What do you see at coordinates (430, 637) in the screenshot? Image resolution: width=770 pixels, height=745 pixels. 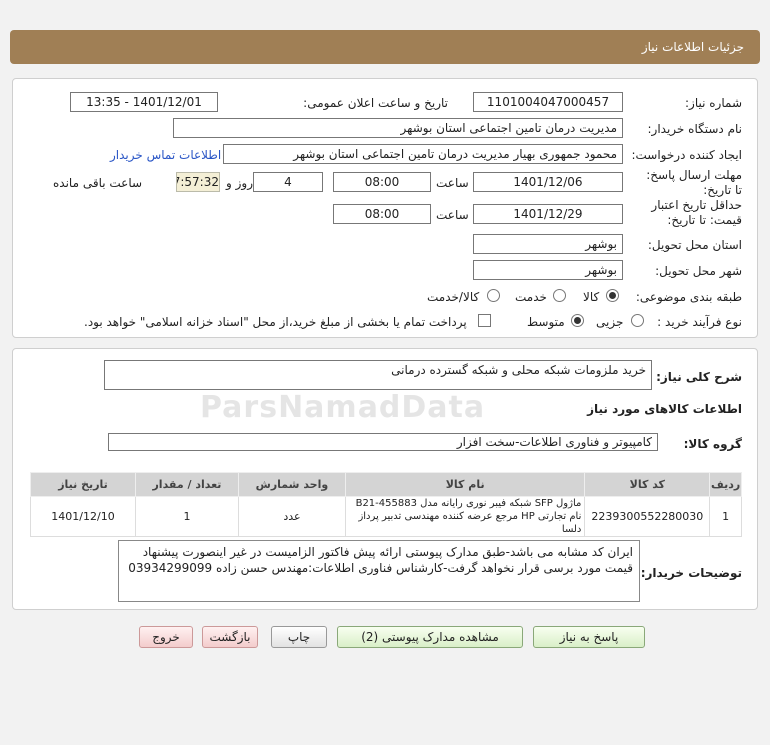 I see `attachments-button: مشاهده مدارک پیوستی (2)` at bounding box center [430, 637].